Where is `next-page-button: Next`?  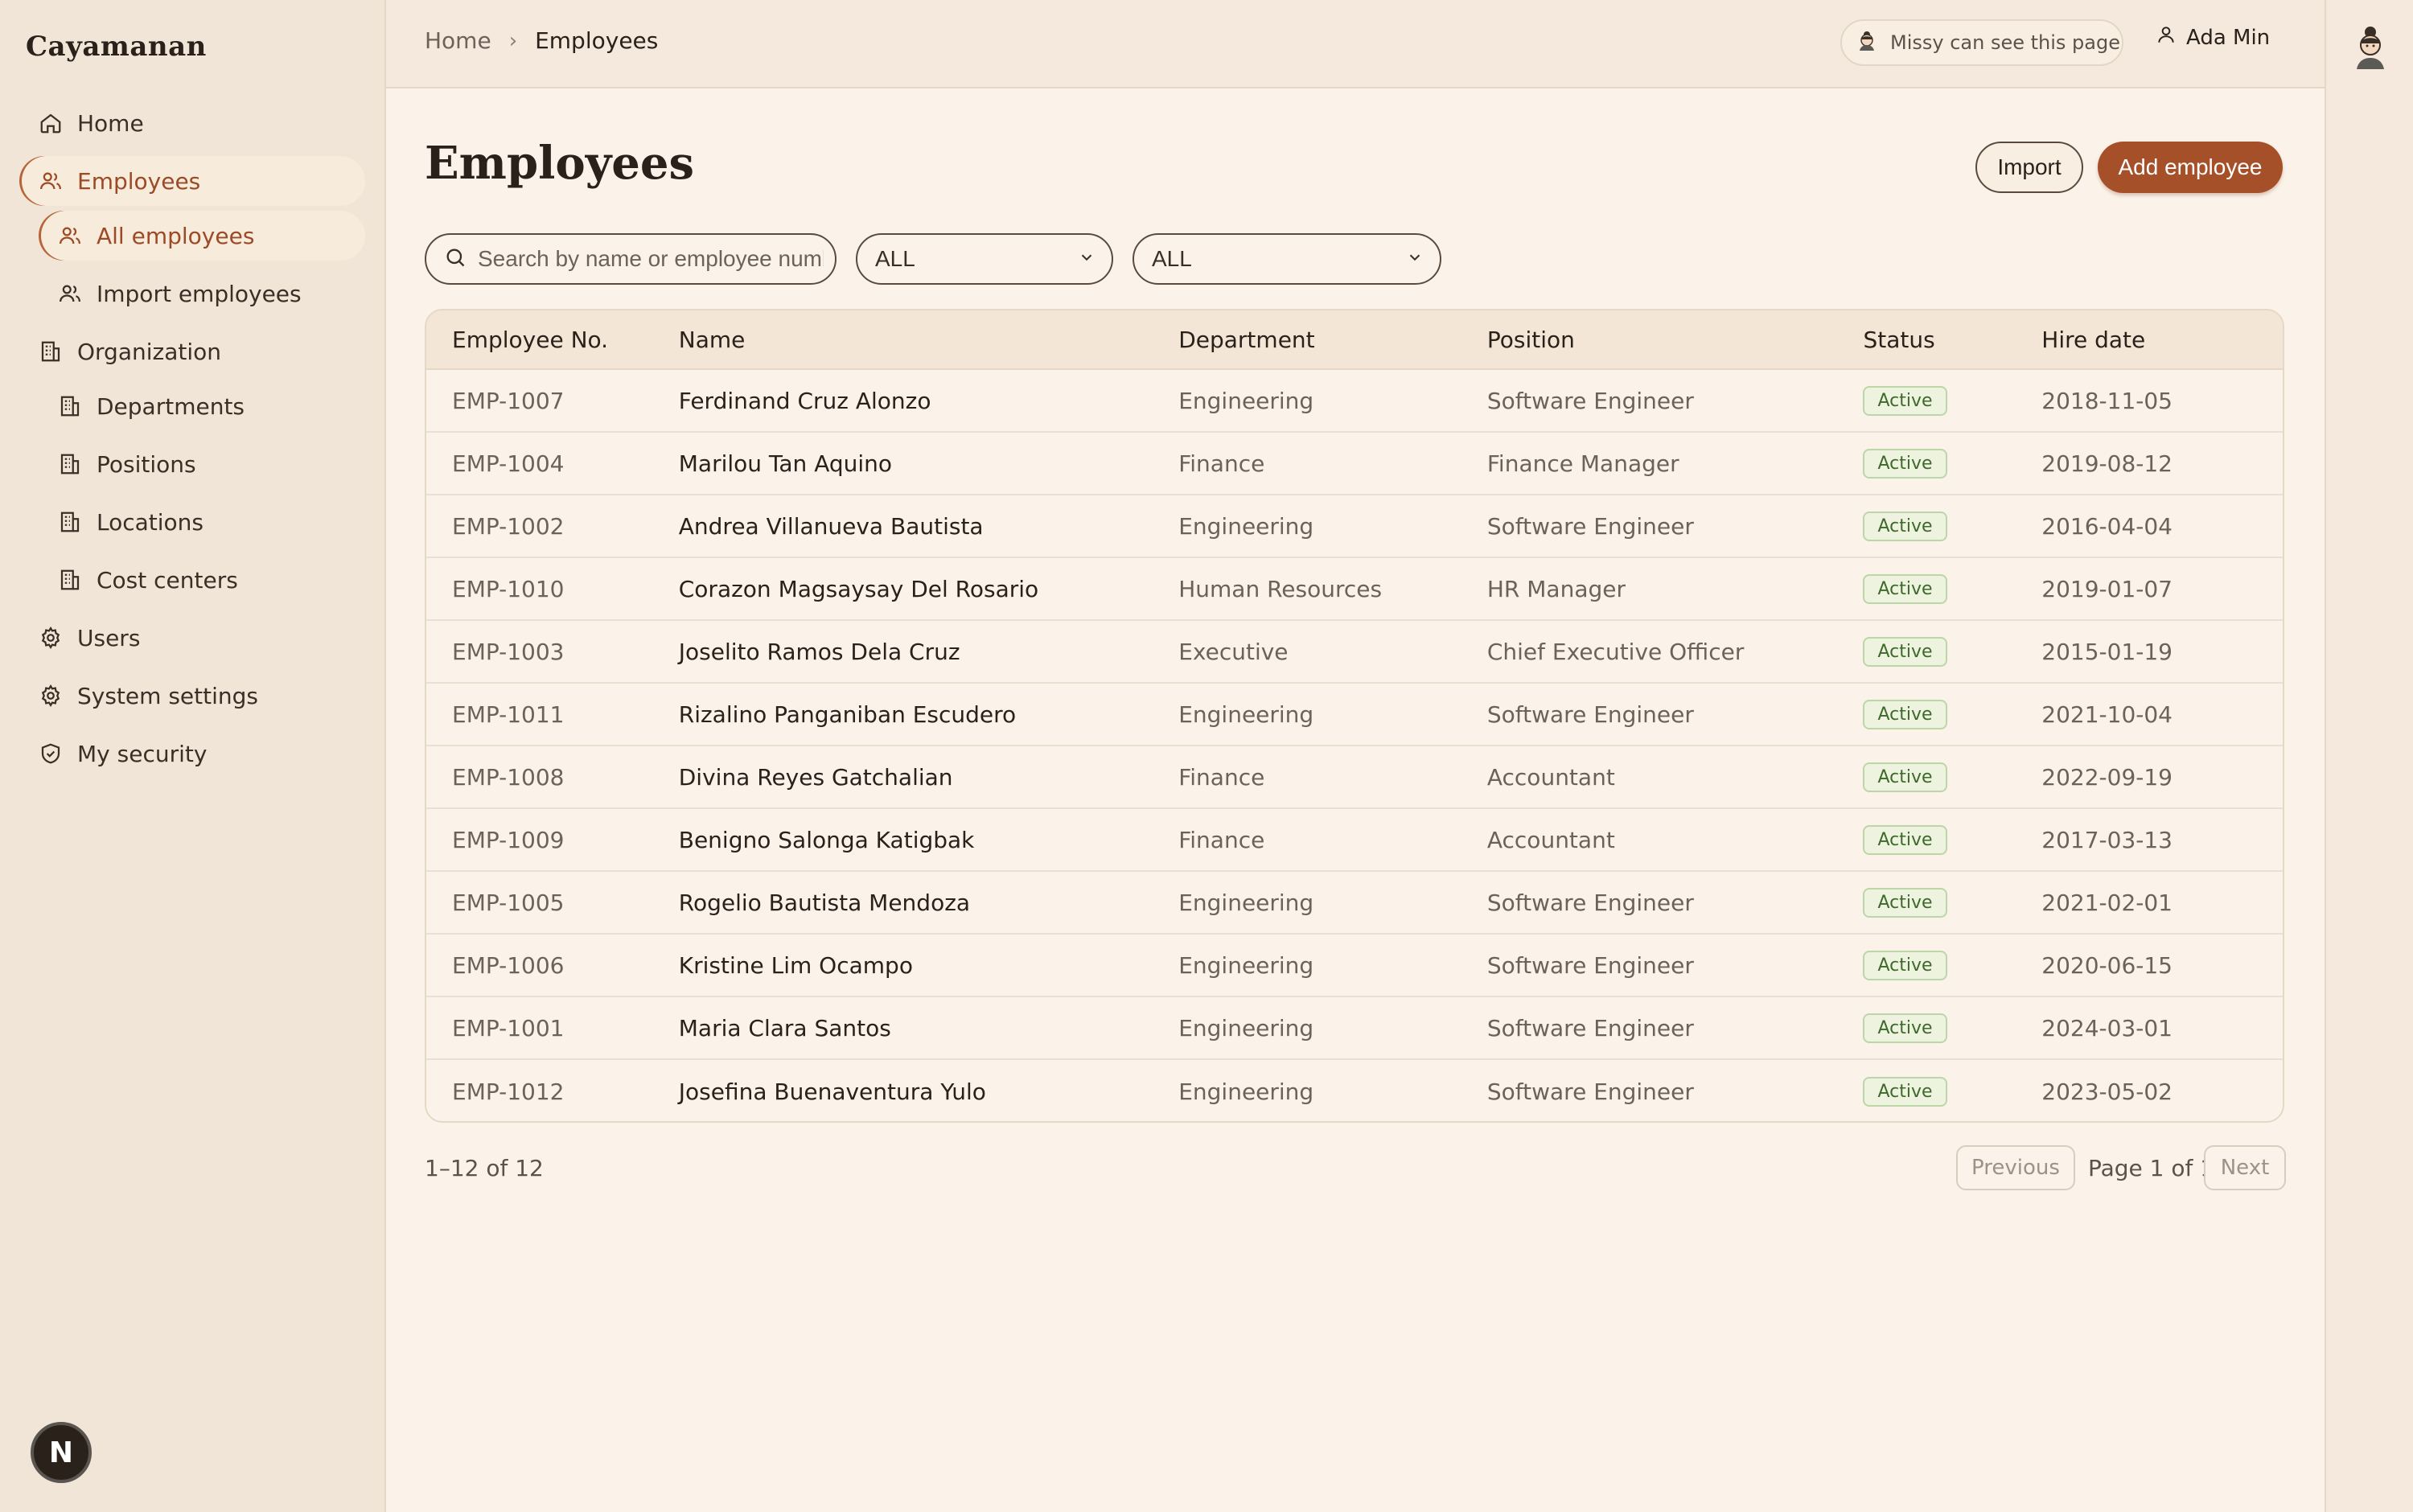
next-page-button: Next is located at coordinates (2245, 1167).